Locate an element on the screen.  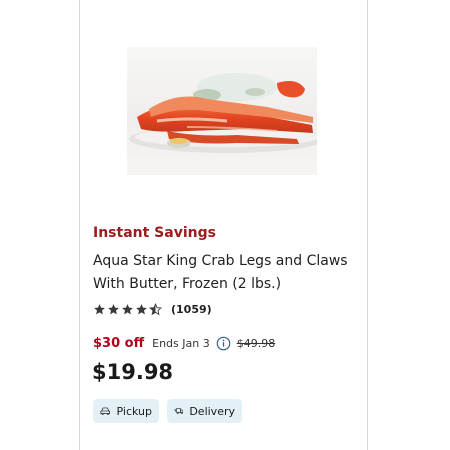
rating-stars: (1059) is located at coordinates (152, 309).